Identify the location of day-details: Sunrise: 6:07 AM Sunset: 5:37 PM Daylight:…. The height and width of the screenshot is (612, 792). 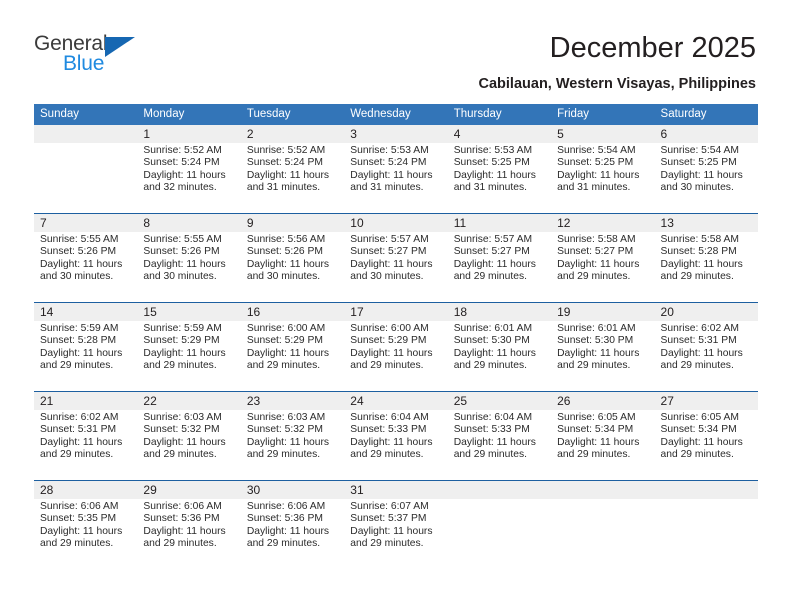
(395, 525).